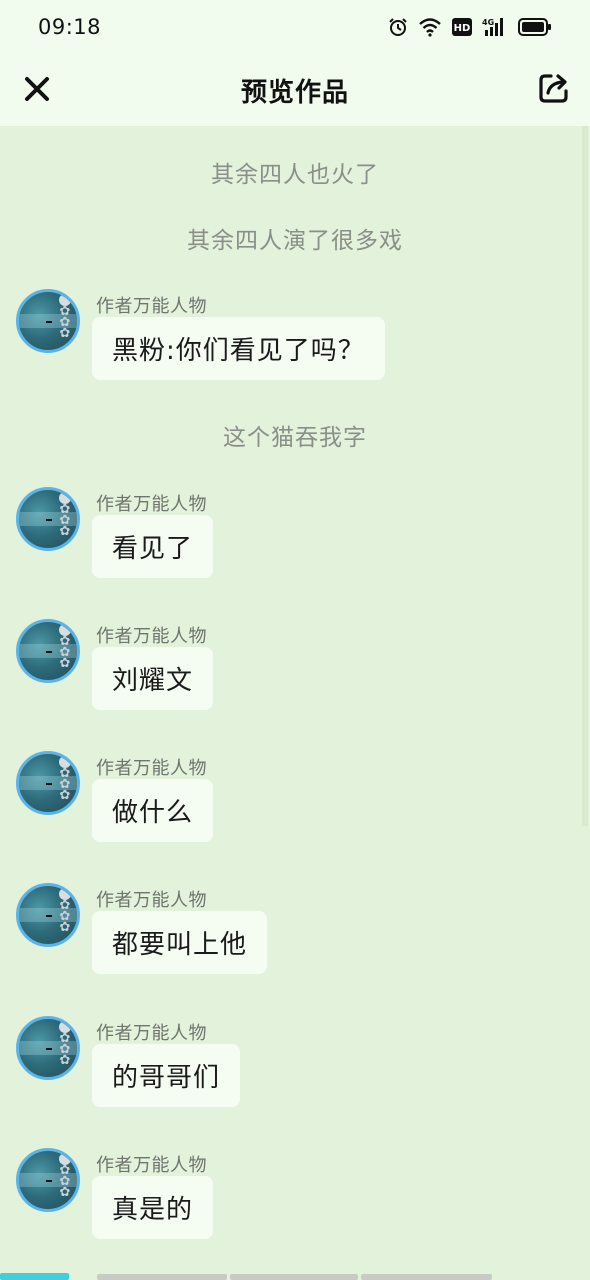 The height and width of the screenshot is (1280, 590). What do you see at coordinates (295, 27) in the screenshot?
I see `status-bar: 09:18 HD 4G` at bounding box center [295, 27].